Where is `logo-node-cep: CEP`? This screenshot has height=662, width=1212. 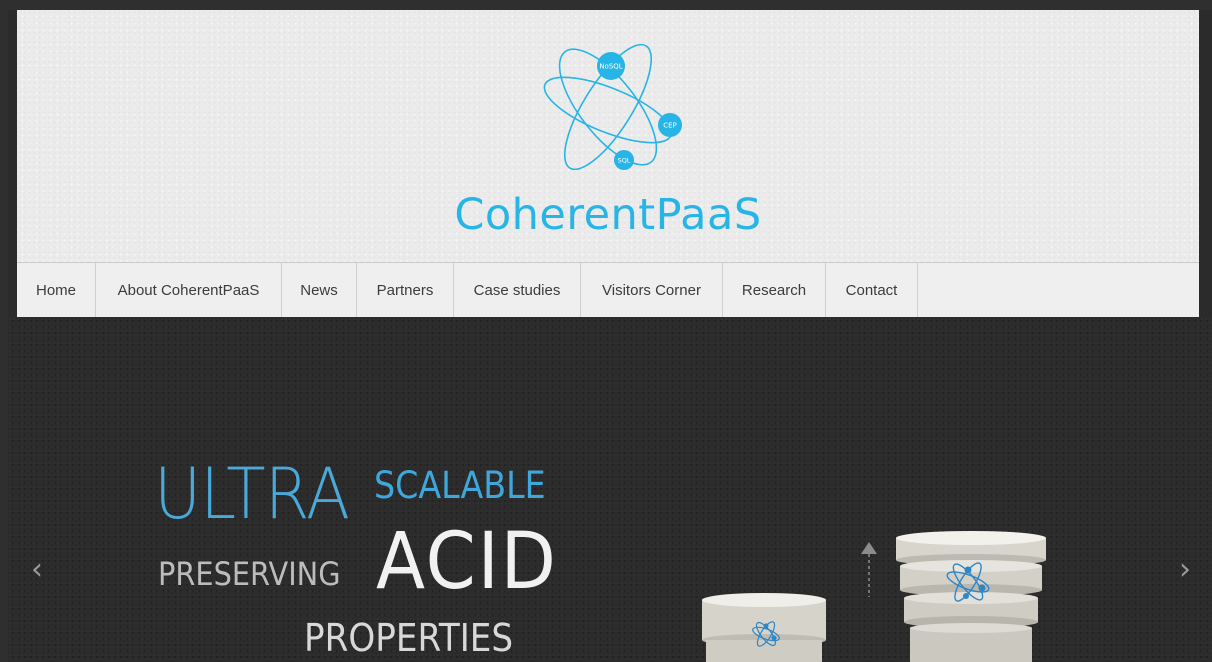
logo-node-cep: CEP is located at coordinates (670, 125).